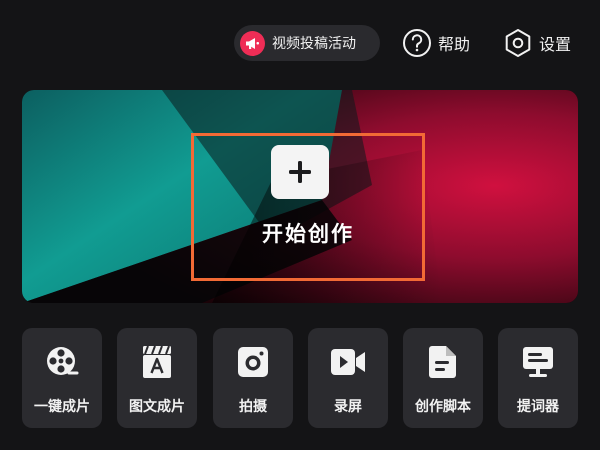  What do you see at coordinates (538, 378) in the screenshot?
I see `teleprompter-button: 提词器` at bounding box center [538, 378].